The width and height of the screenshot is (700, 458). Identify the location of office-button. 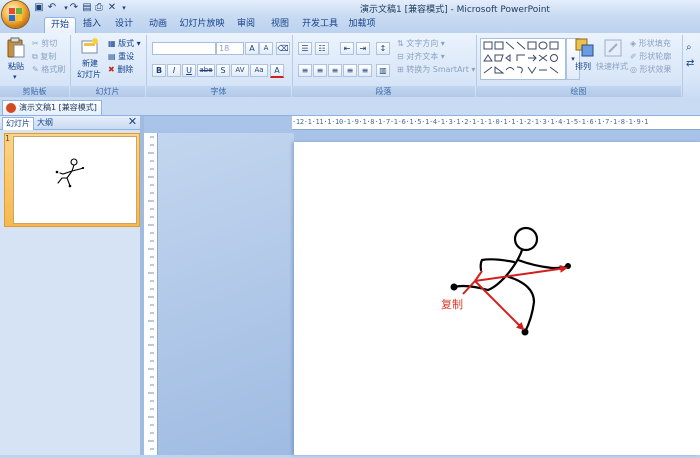
(15, 14).